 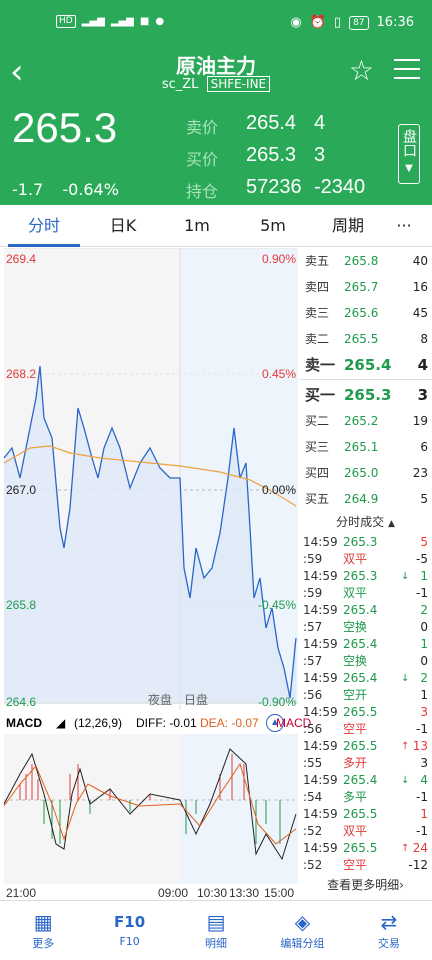 I want to click on order-book-row: 卖三 265.6 45, so click(x=365, y=313).